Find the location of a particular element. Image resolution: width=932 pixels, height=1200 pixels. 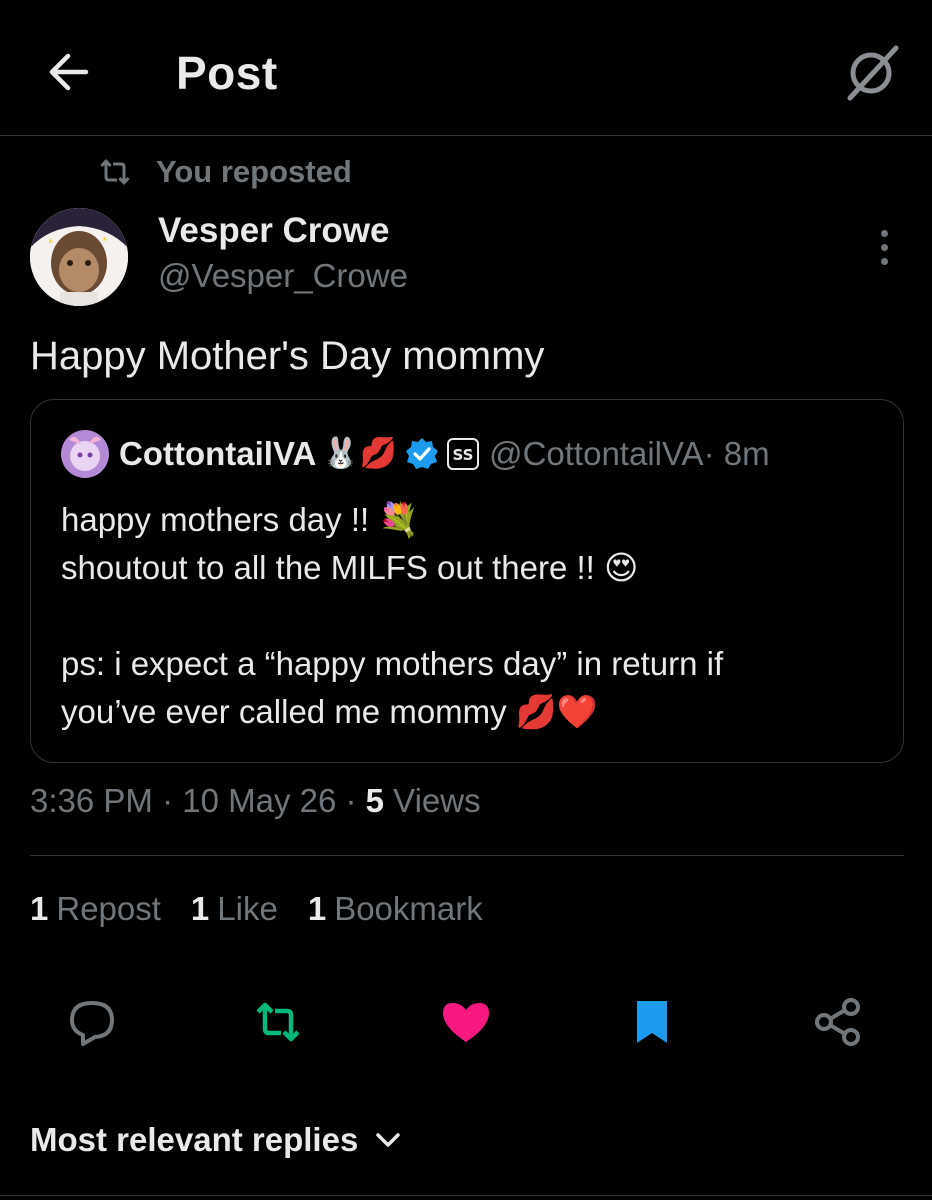

author-info: Vesper Crowe @Vesper_Crowe is located at coordinates (283, 253).